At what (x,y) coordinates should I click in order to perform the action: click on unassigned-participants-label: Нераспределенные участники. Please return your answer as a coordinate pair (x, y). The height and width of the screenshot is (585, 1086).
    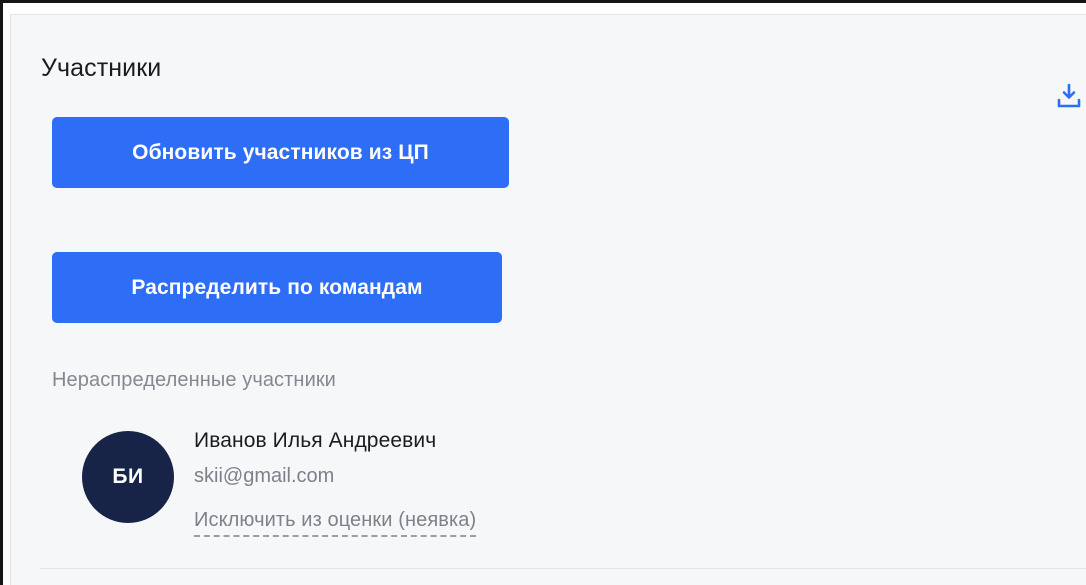
    Looking at the image, I should click on (194, 380).